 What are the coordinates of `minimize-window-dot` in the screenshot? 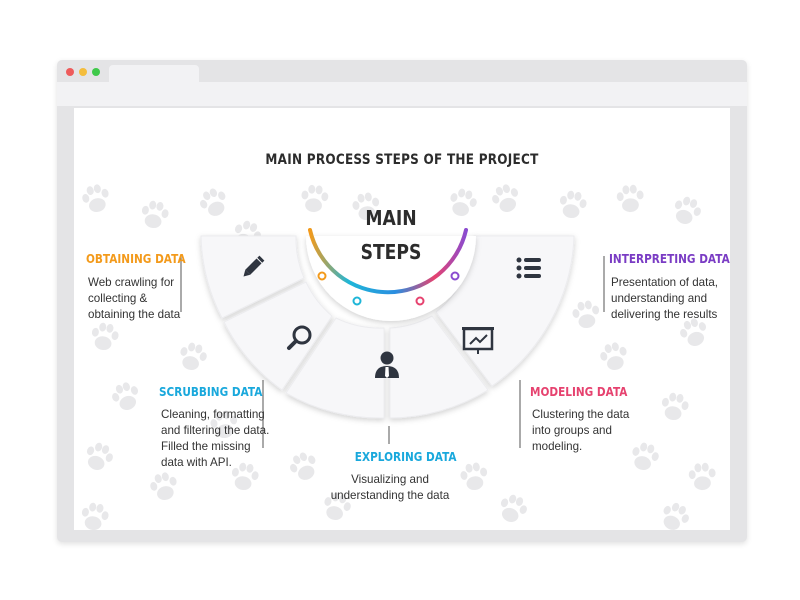 It's located at (83, 72).